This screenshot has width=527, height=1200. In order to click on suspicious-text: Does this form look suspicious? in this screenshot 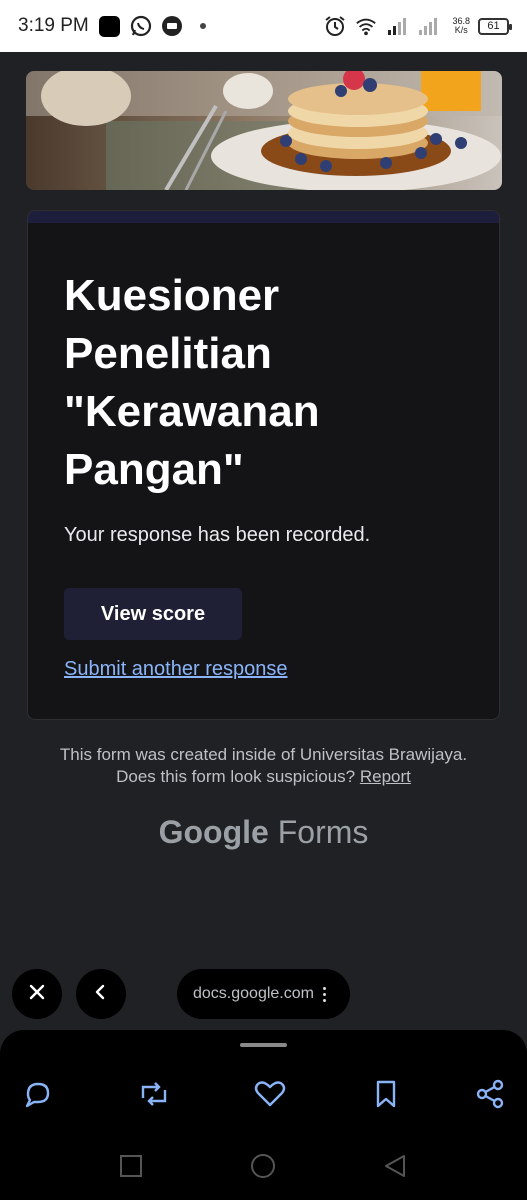, I will do `click(236, 776)`.